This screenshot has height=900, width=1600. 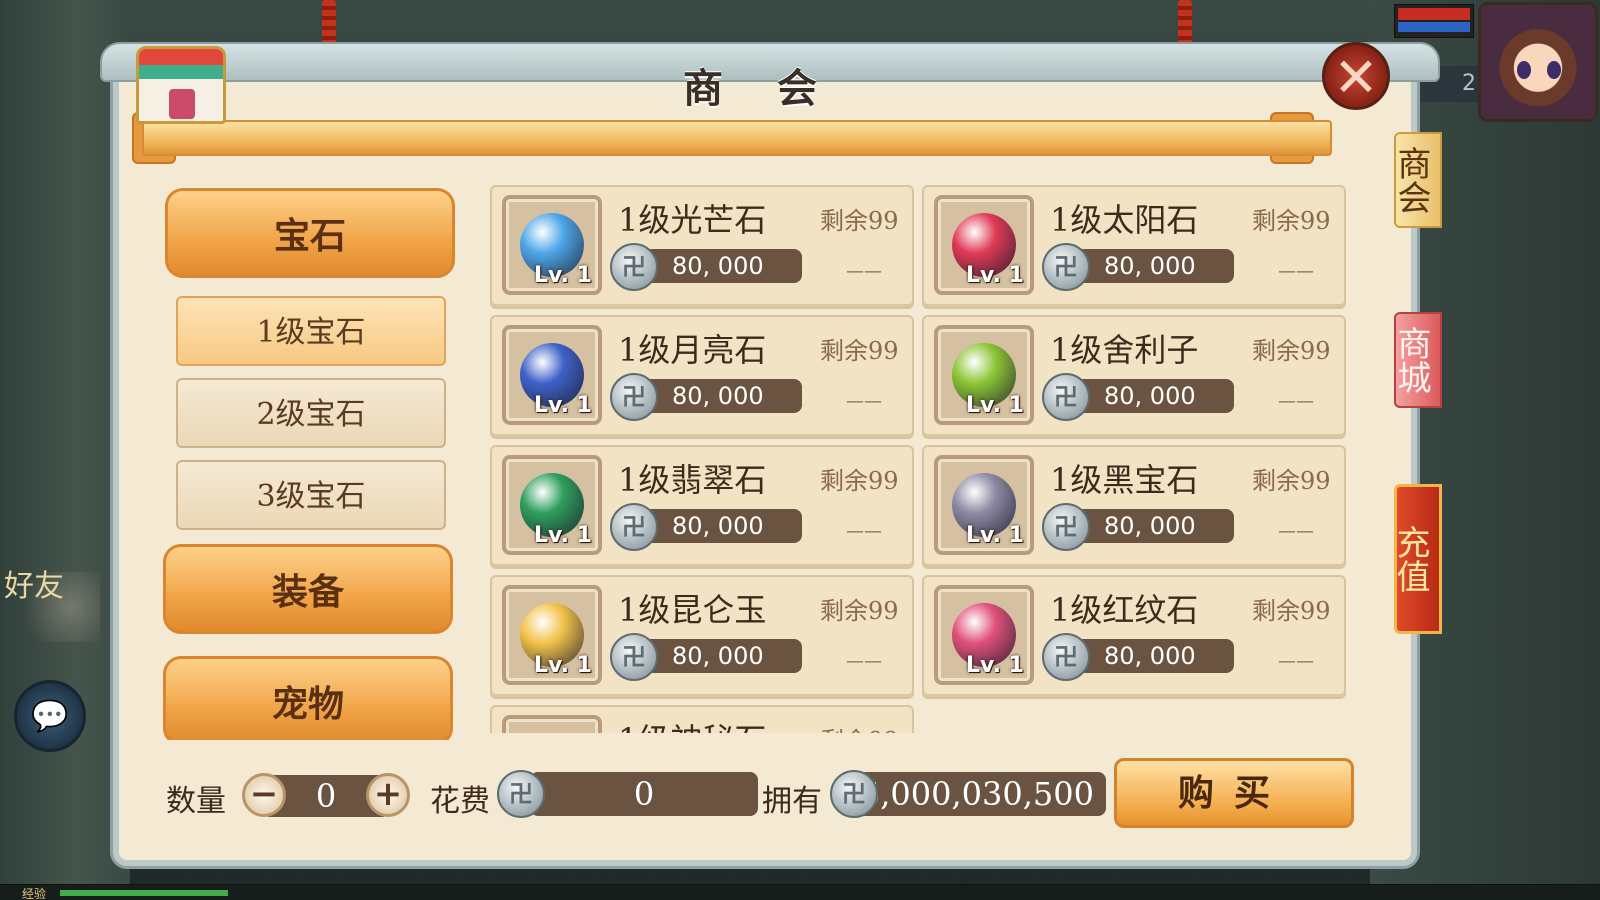 What do you see at coordinates (310, 233) in the screenshot?
I see `category-gems: 宝石` at bounding box center [310, 233].